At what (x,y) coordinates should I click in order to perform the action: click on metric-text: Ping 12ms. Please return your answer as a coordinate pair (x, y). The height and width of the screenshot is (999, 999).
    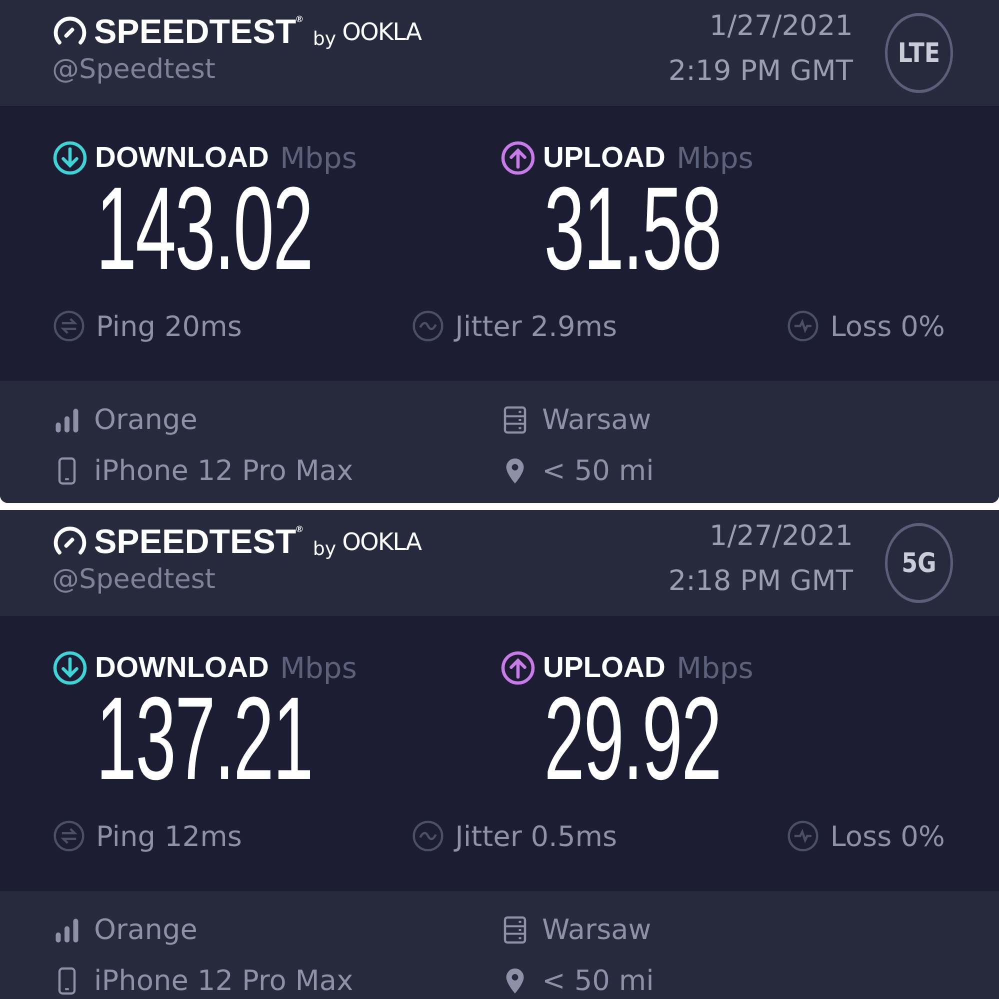
    Looking at the image, I should click on (169, 836).